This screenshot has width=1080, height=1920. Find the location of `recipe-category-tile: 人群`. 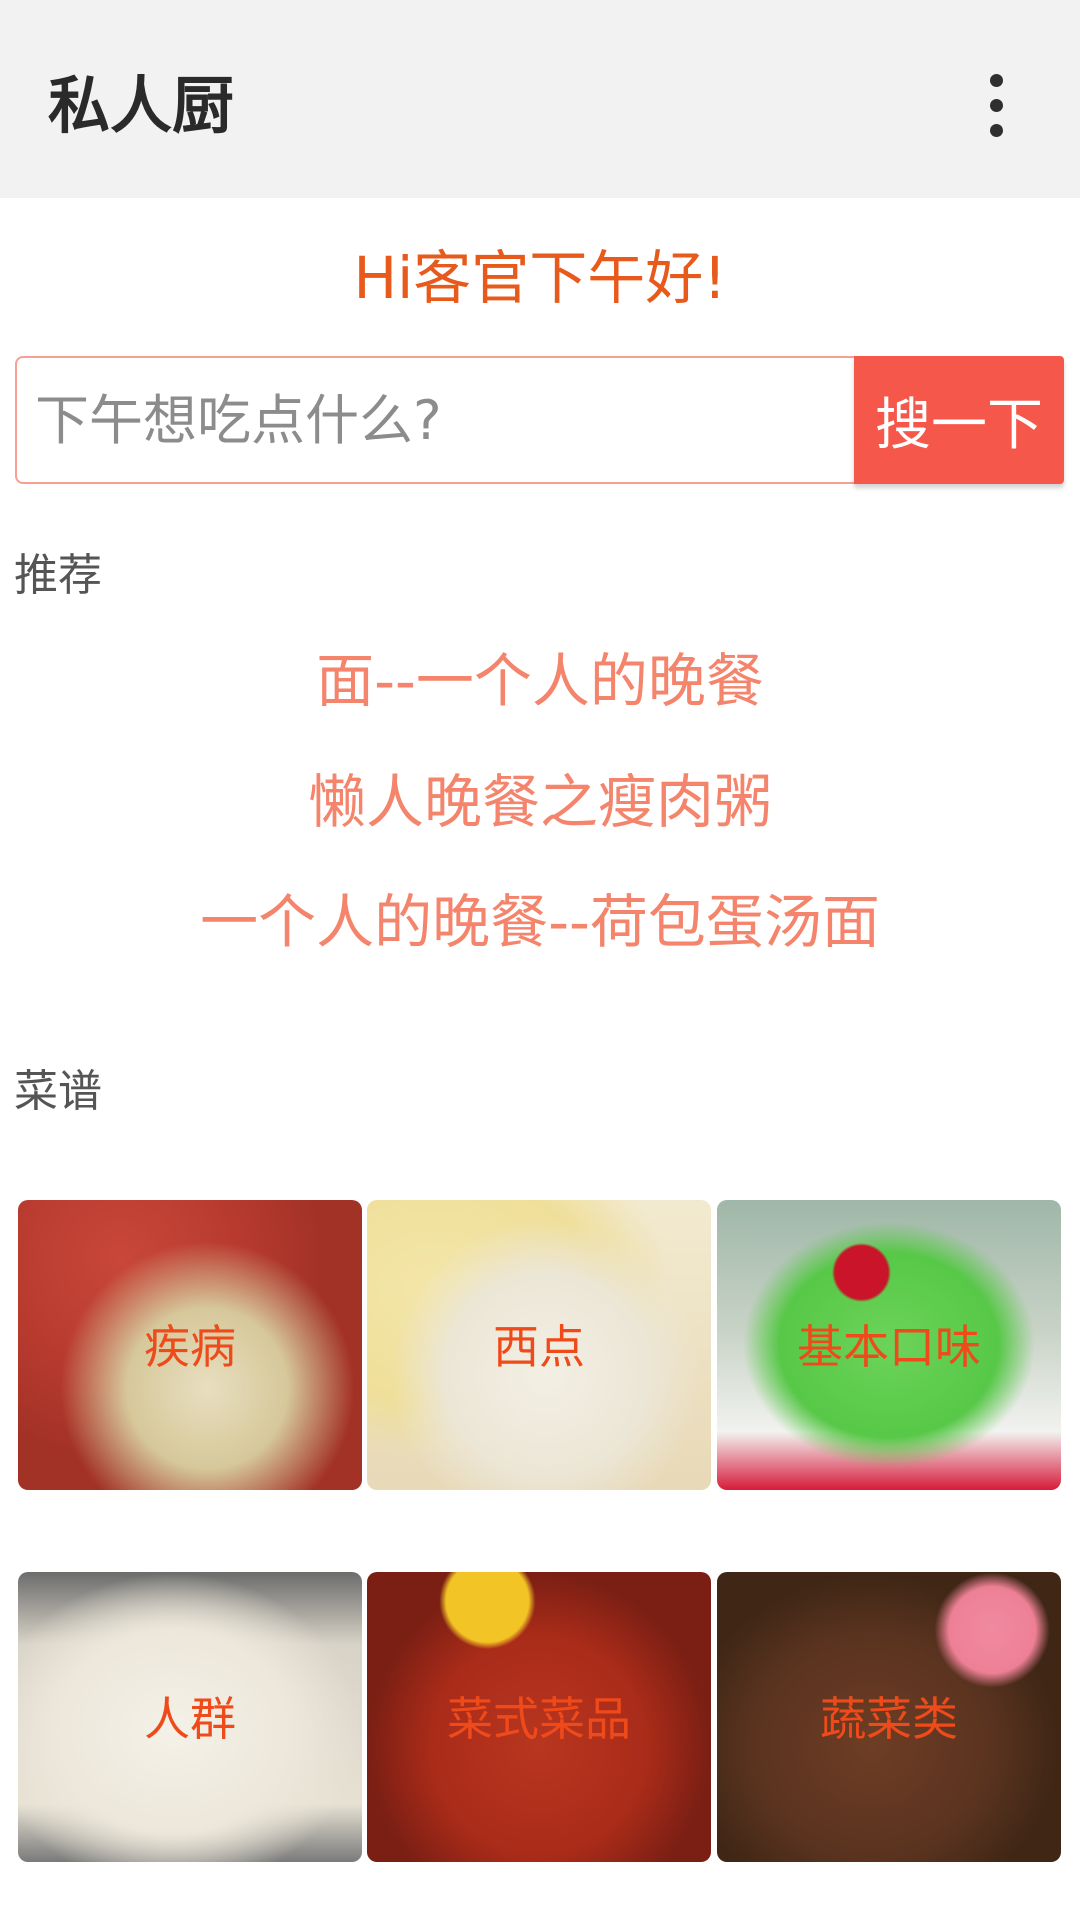

recipe-category-tile: 人群 is located at coordinates (190, 1717).